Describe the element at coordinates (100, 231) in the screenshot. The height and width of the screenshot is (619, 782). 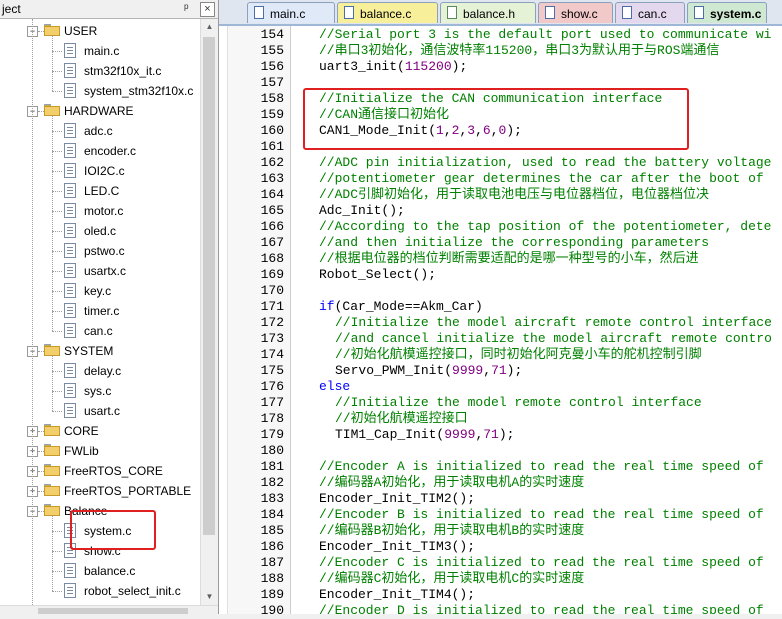
I see `tree-file: oled.c` at that location.